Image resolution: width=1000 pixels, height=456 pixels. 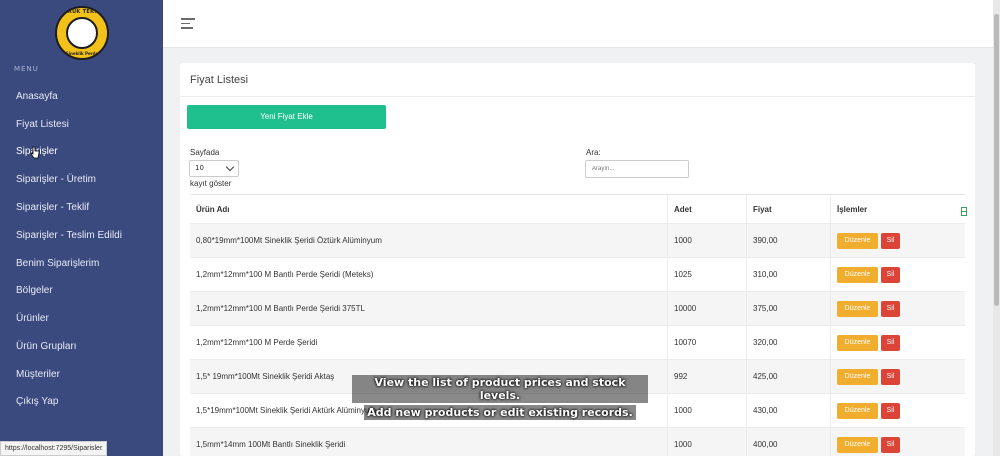 I want to click on cell-product-name: 1,2mm*12mm*100 M Perde Şeridi, so click(x=257, y=342).